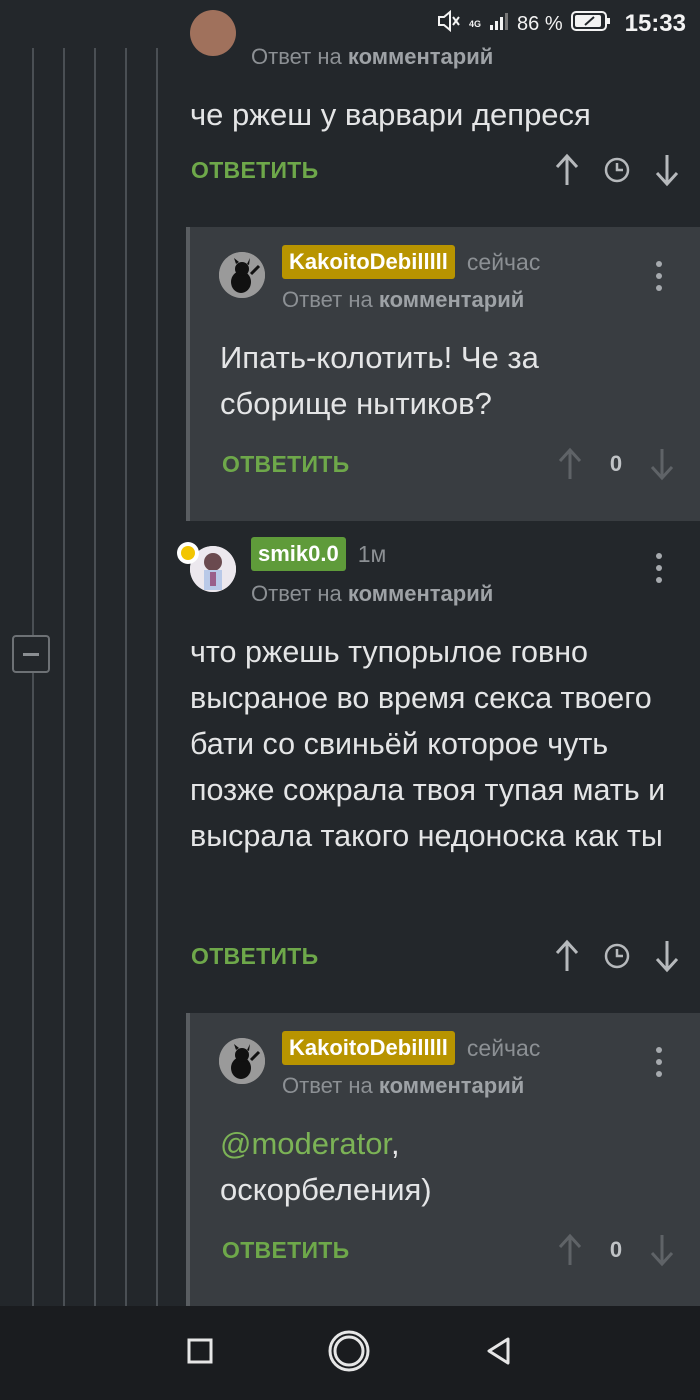 This screenshot has height=1400, width=700. Describe the element at coordinates (499, 1353) in the screenshot. I see `back-icon` at that location.